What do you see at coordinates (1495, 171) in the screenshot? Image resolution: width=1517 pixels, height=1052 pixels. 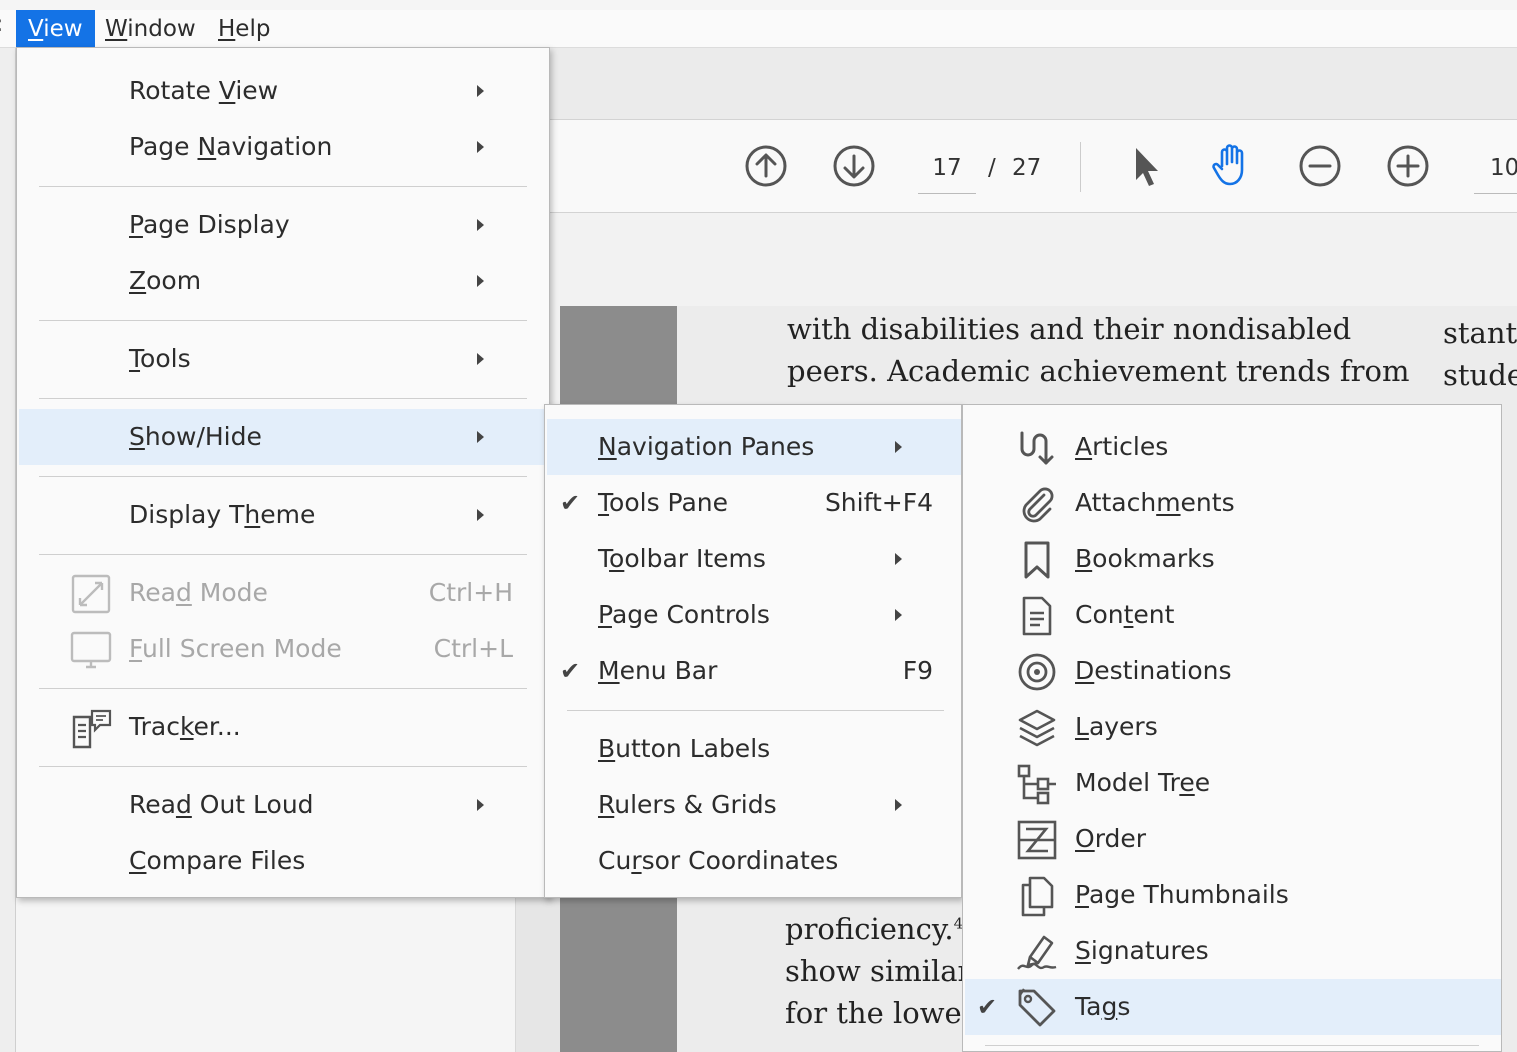 I see `zoom-input: 100` at bounding box center [1495, 171].